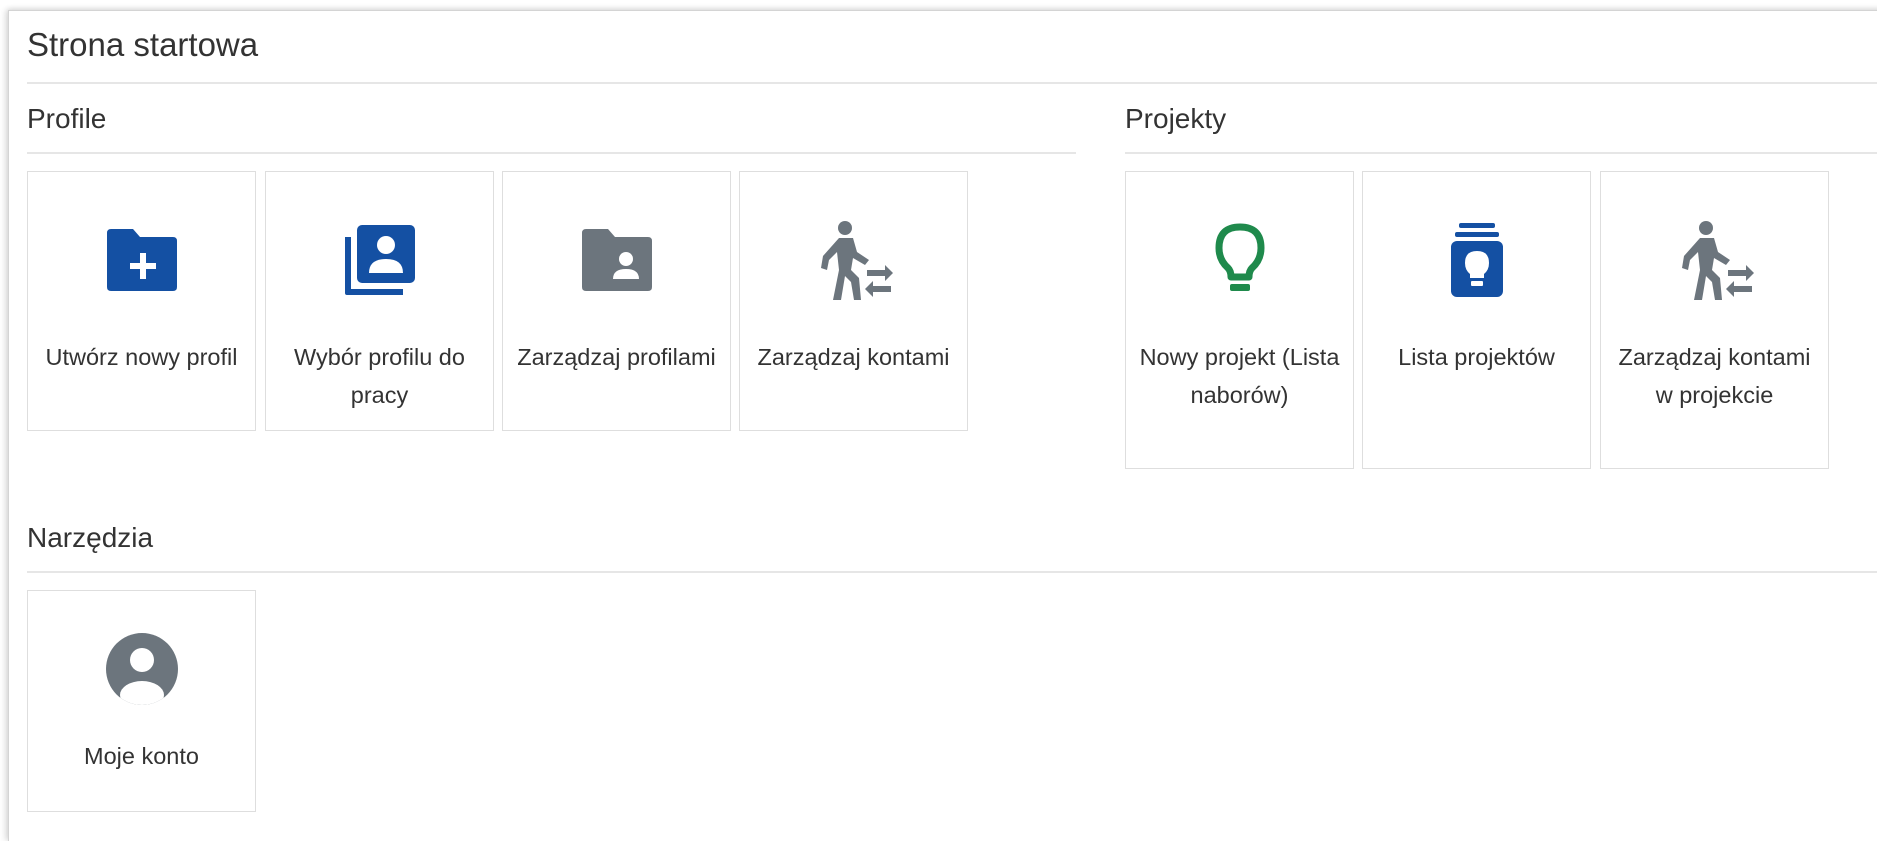  What do you see at coordinates (616, 301) in the screenshot?
I see `tile-manage-profiles: Zarządzaj profilami` at bounding box center [616, 301].